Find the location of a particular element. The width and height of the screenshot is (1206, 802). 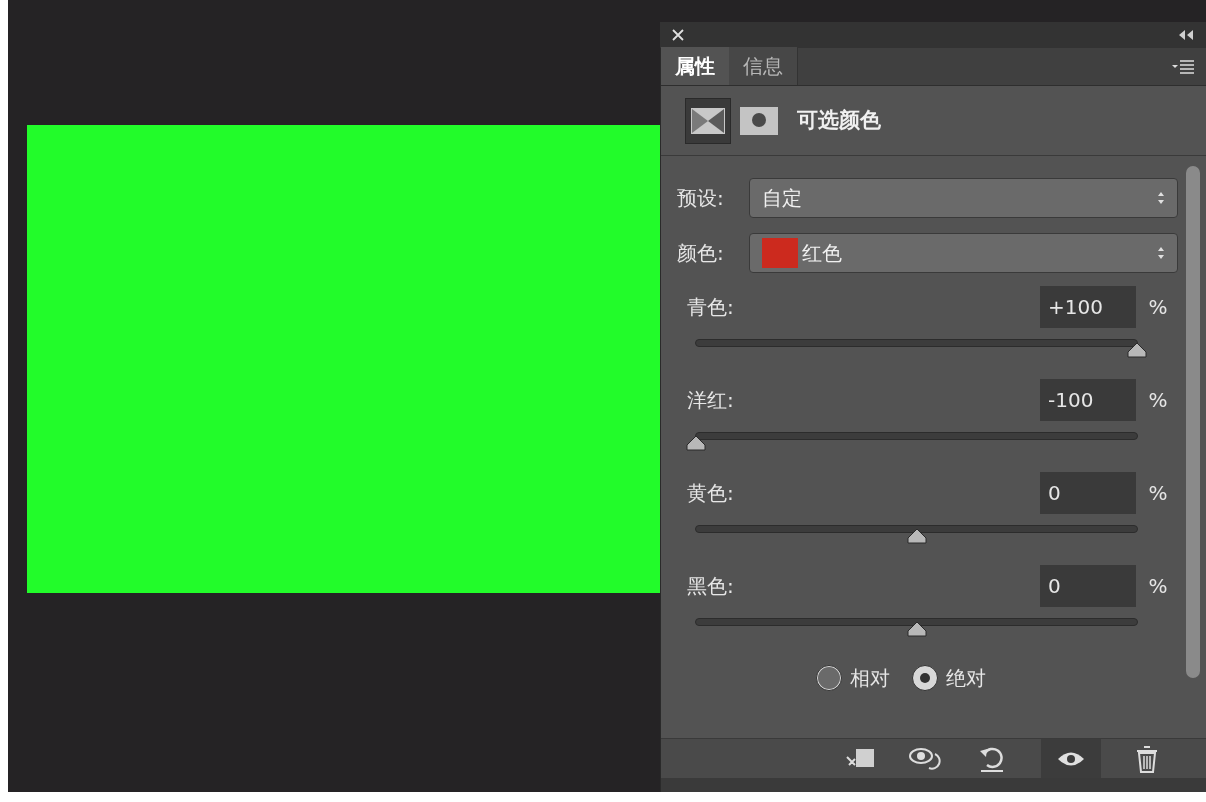

preset-label: 预设: is located at coordinates (701, 198).